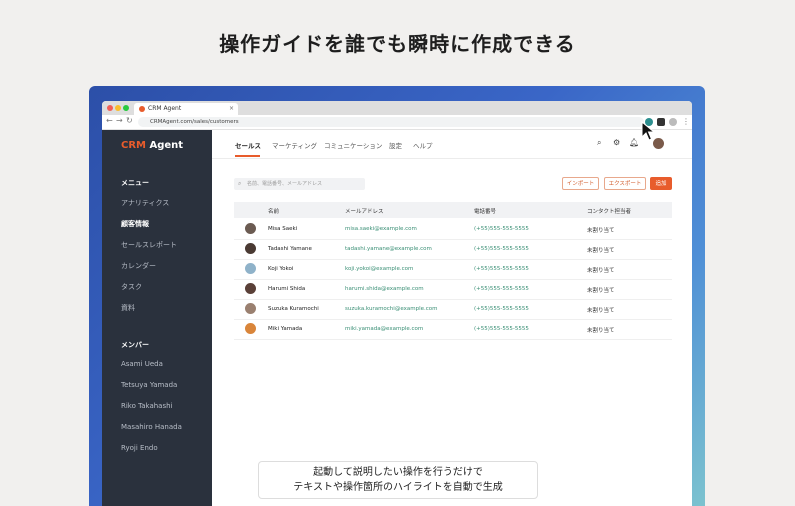 This screenshot has height=506, width=795. Describe the element at coordinates (397, 108) in the screenshot. I see `browser-tab-bar: CRM Agent ×` at that location.